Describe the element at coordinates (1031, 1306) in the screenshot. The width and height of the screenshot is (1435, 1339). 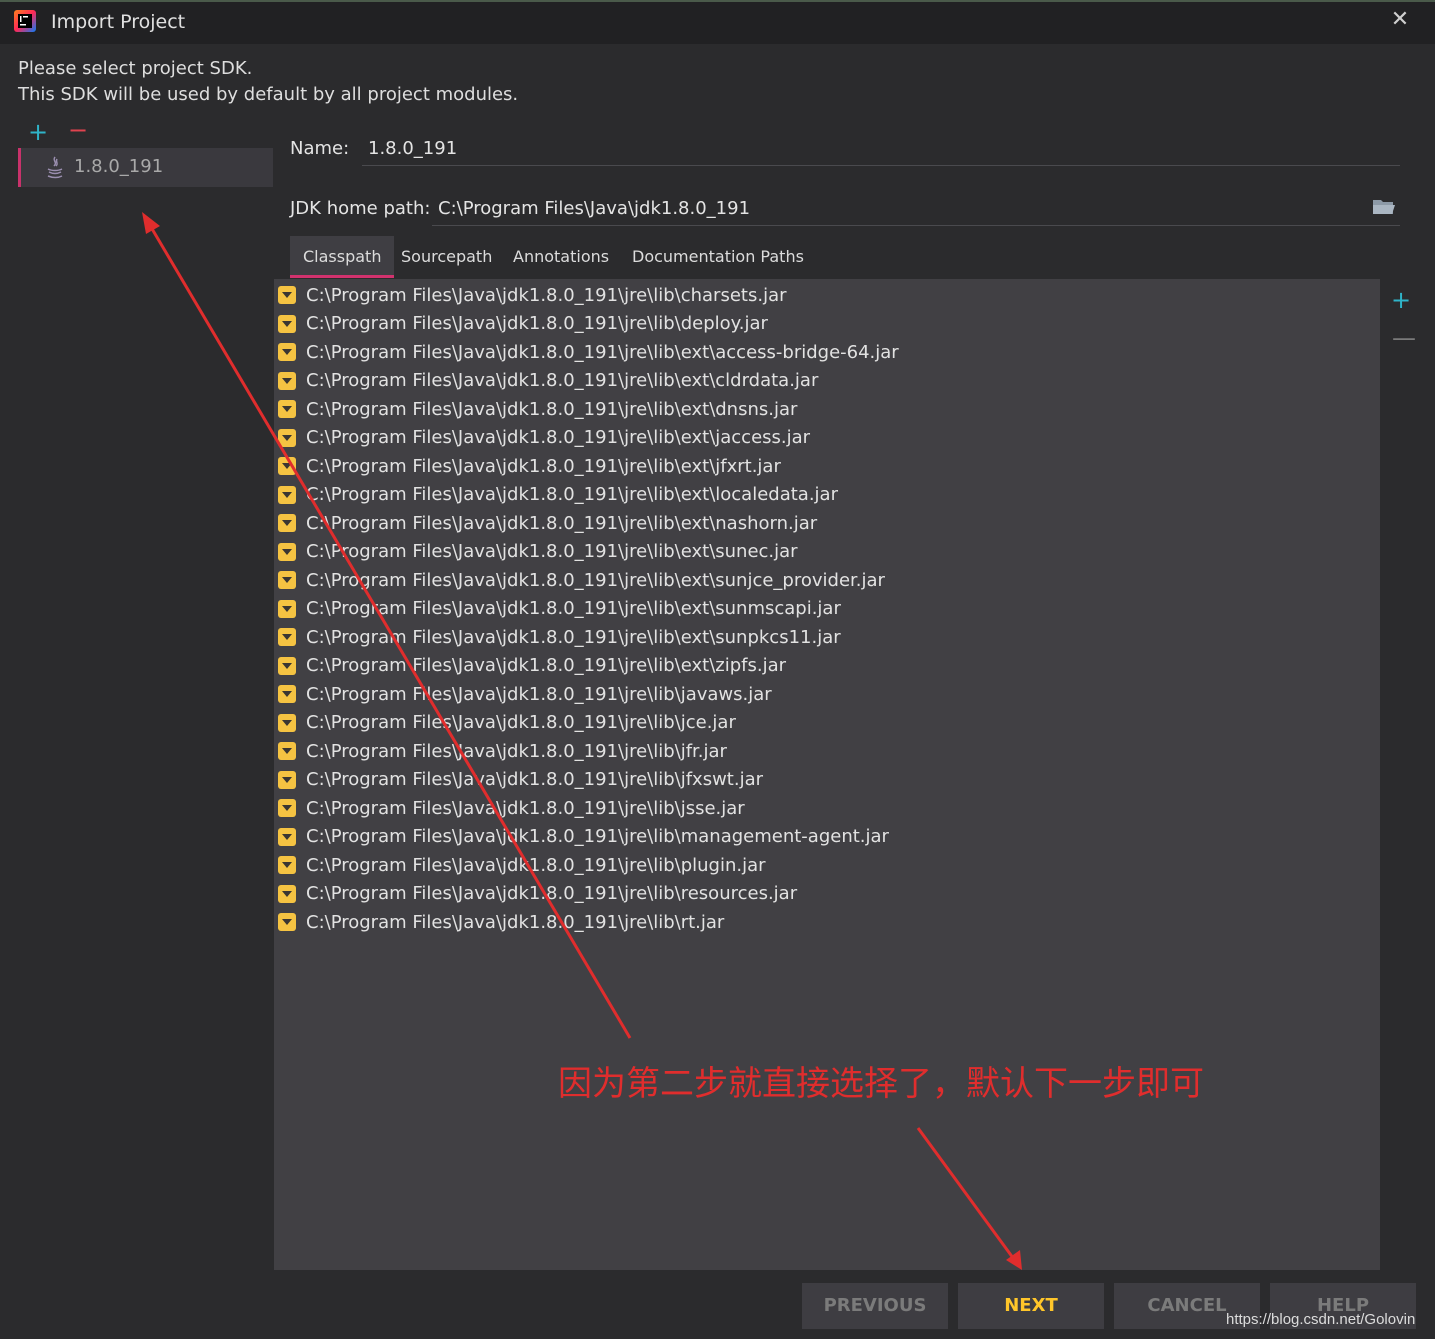
I see `next-button: NEXT` at that location.